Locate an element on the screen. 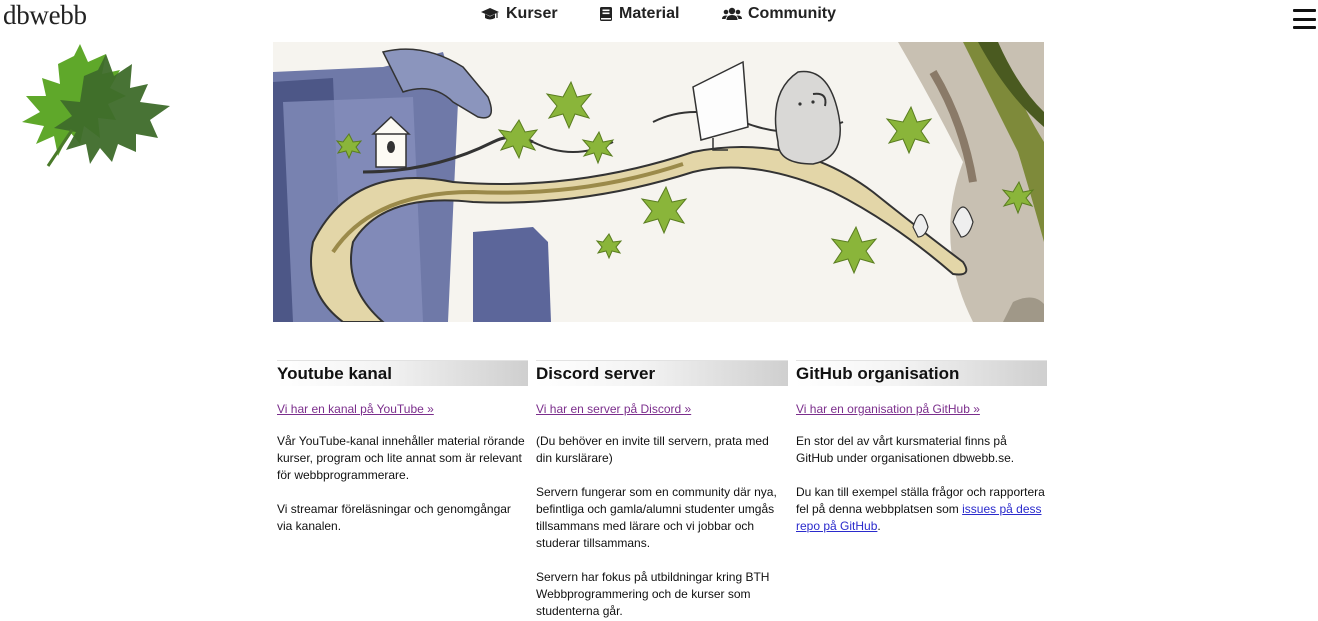  github-heading: GitHub organisation is located at coordinates (921, 373).